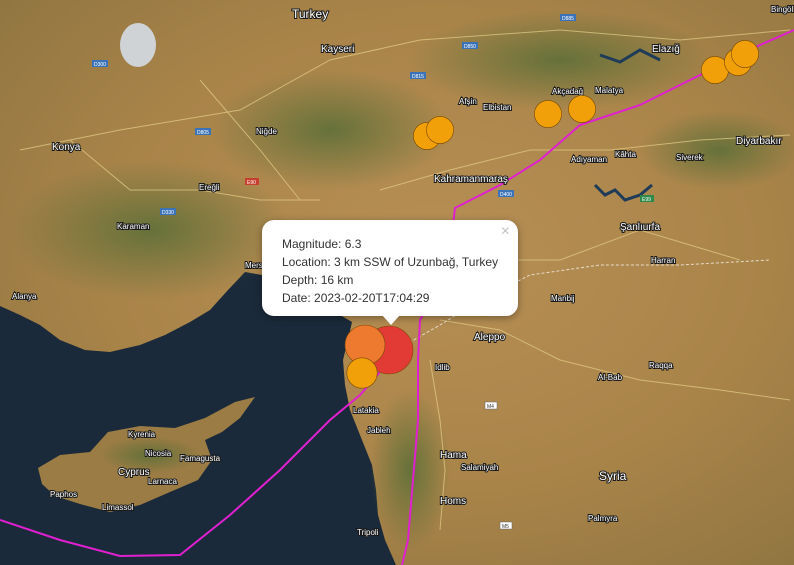  I want to click on date-value: 2023-02-20T17:04:29, so click(372, 298).